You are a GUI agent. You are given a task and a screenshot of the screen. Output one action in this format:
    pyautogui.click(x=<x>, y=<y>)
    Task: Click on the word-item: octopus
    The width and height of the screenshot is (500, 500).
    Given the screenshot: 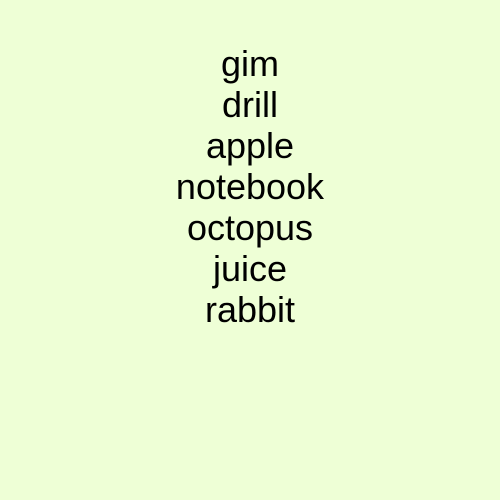 What is the action you would take?
    pyautogui.click(x=250, y=227)
    